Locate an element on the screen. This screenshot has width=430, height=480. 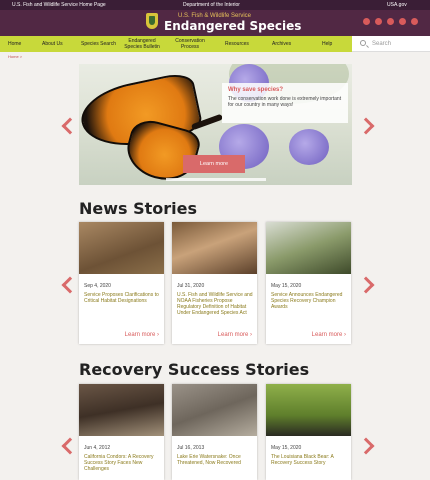
recovery-image-watersnake is located at coordinates (214, 410).